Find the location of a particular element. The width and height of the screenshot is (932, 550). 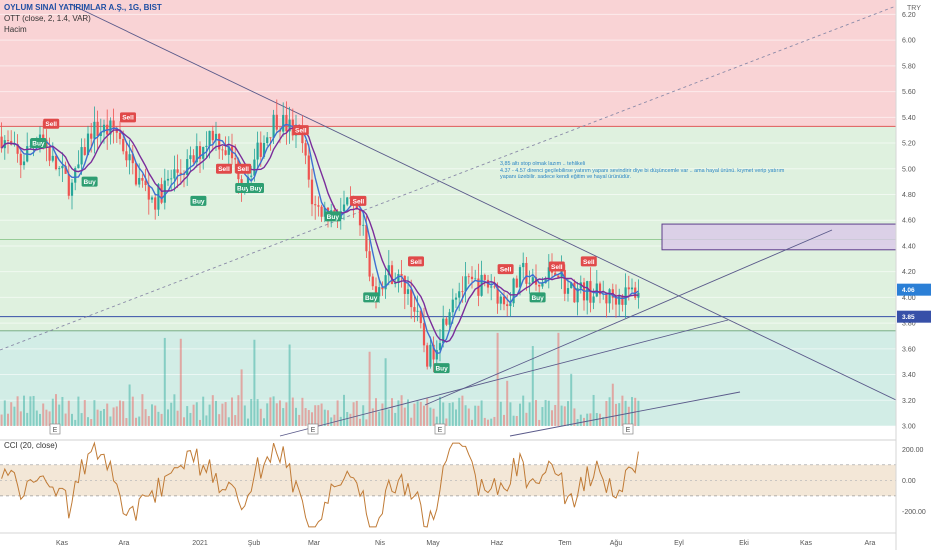

time-tick-label: Haz is located at coordinates (497, 543).